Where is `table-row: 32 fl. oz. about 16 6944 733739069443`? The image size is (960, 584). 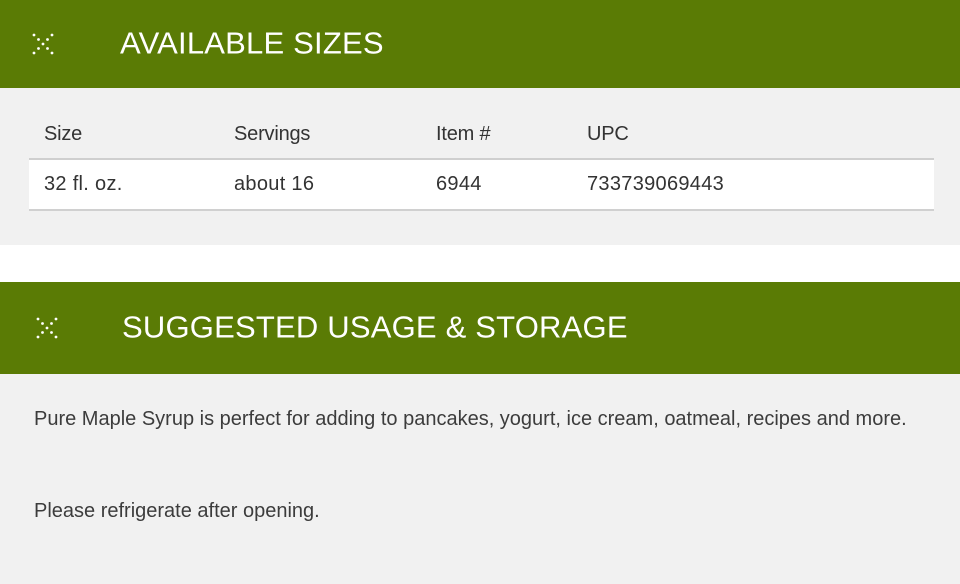 table-row: 32 fl. oz. about 16 6944 733739069443 is located at coordinates (481, 185).